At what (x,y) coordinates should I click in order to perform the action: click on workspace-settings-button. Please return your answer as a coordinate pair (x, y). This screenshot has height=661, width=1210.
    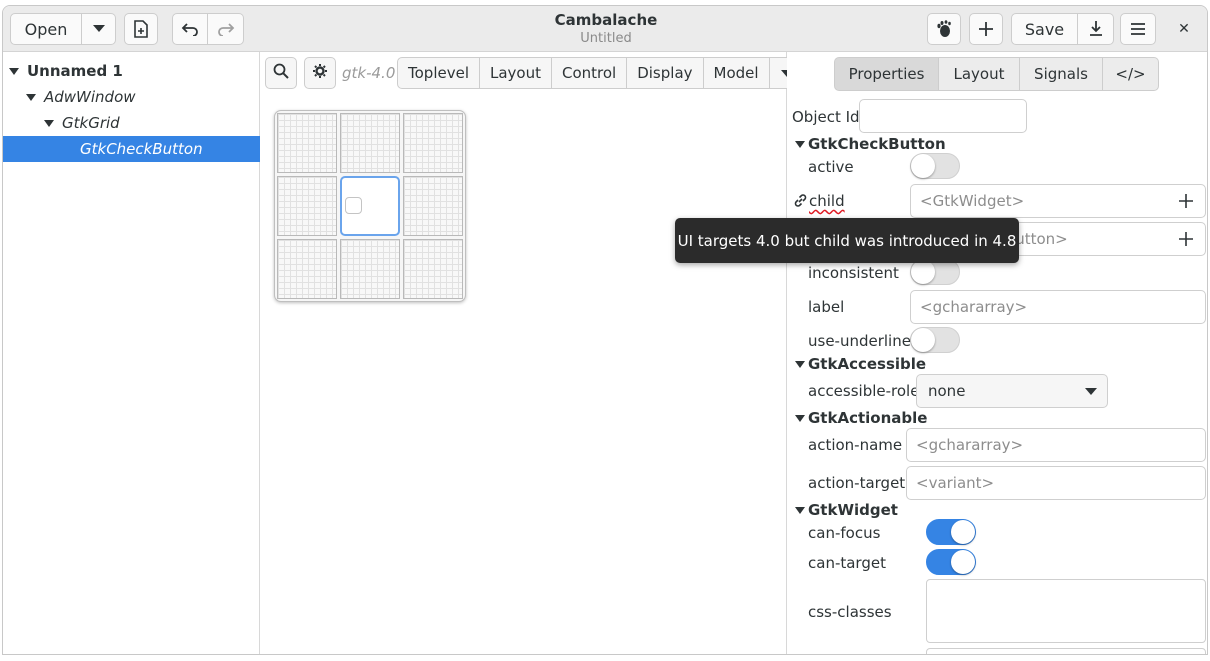
    Looking at the image, I should click on (320, 73).